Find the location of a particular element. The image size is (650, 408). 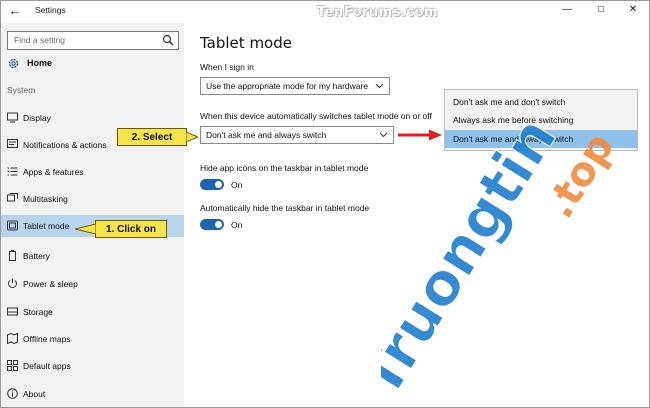

back-arrow-icon: ← is located at coordinates (15, 11).